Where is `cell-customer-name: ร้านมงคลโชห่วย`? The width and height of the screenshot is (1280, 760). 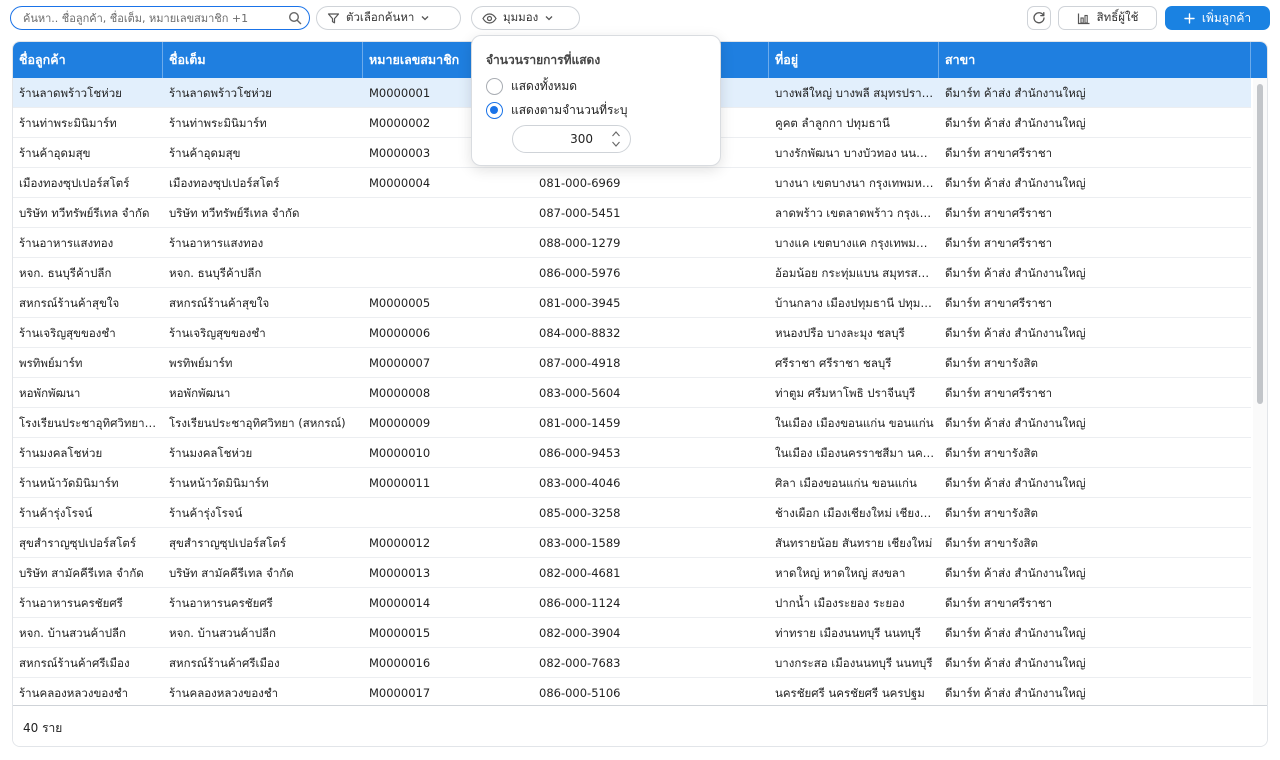
cell-customer-name: ร้านมงคลโชห่วย is located at coordinates (61, 453).